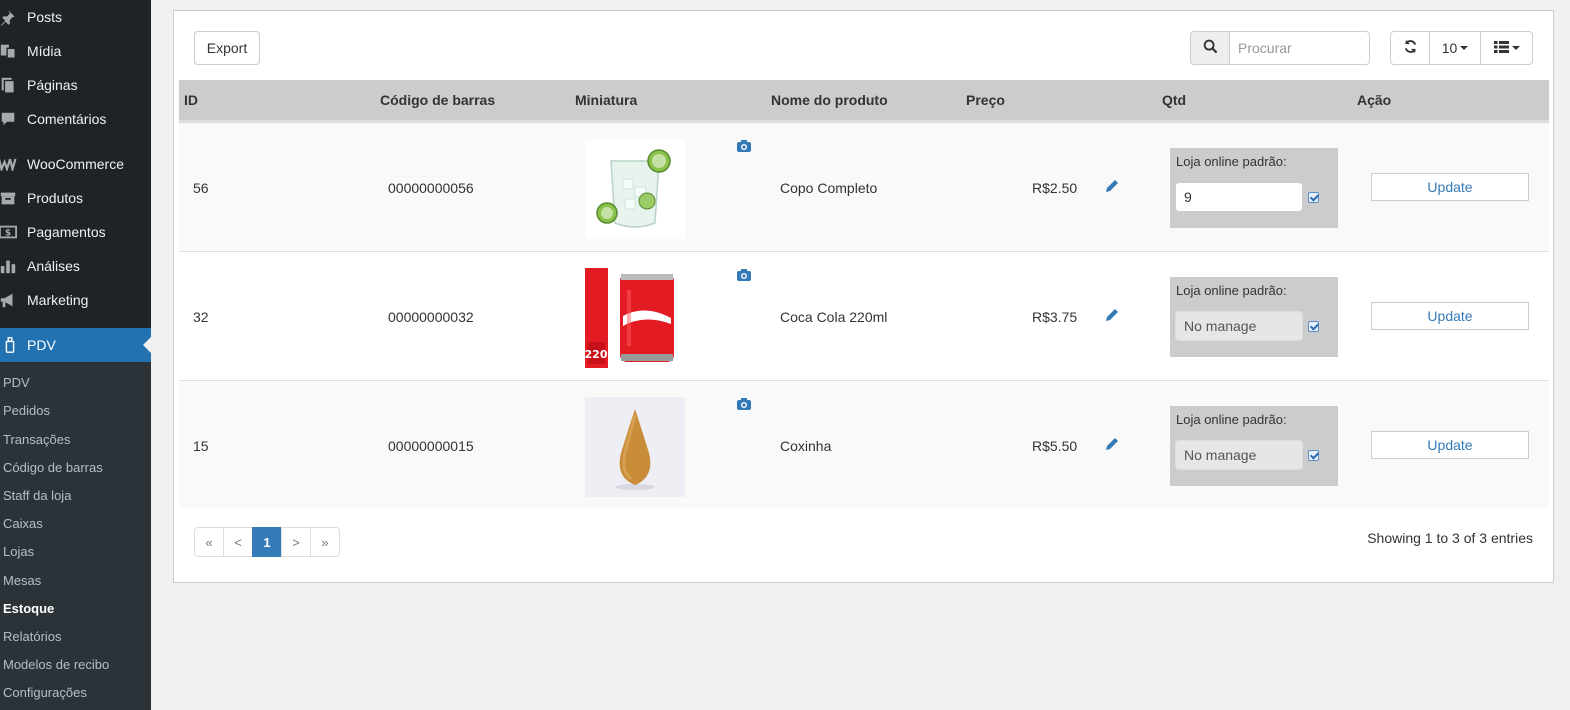 The image size is (1570, 710). I want to click on page-1-button: 1, so click(267, 542).